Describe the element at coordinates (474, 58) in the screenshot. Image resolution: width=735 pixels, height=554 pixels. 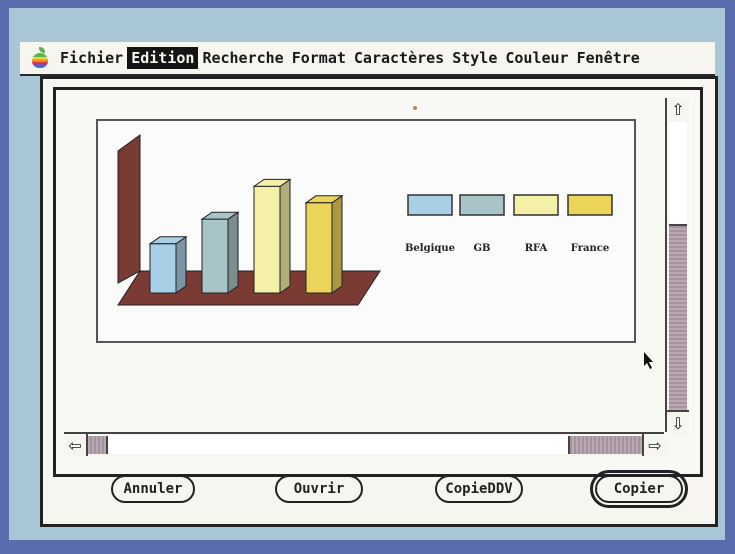
I see `menu-style: Style` at that location.